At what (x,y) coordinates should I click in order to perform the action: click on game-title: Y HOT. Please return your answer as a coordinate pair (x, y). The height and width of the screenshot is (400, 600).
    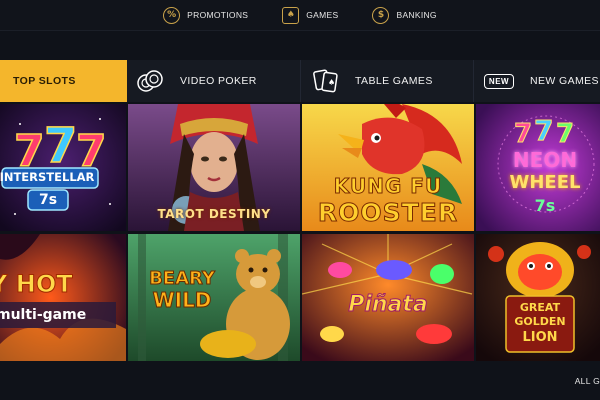
    Looking at the image, I should click on (36, 284).